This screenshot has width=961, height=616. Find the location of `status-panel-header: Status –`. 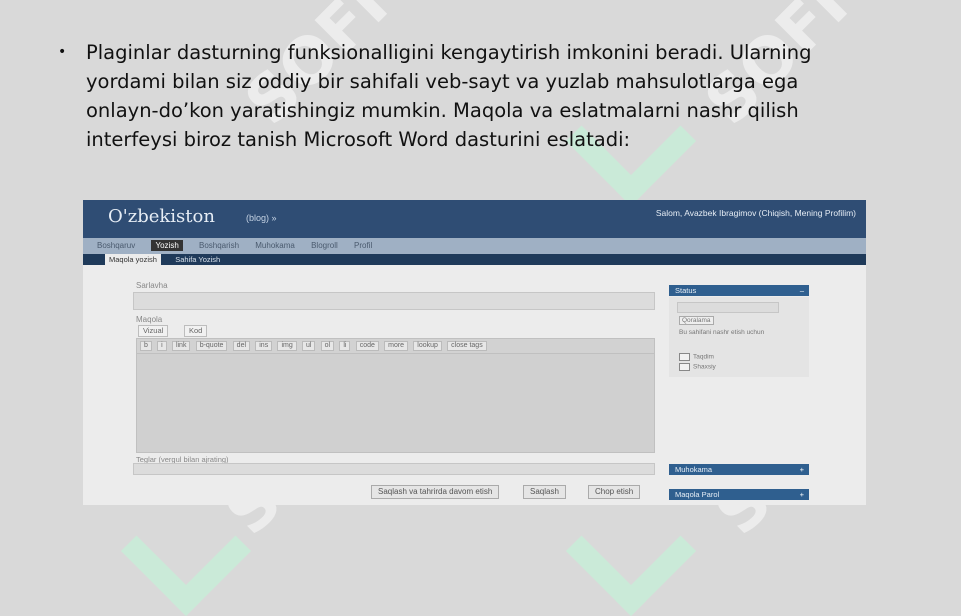

status-panel-header: Status – is located at coordinates (739, 290).